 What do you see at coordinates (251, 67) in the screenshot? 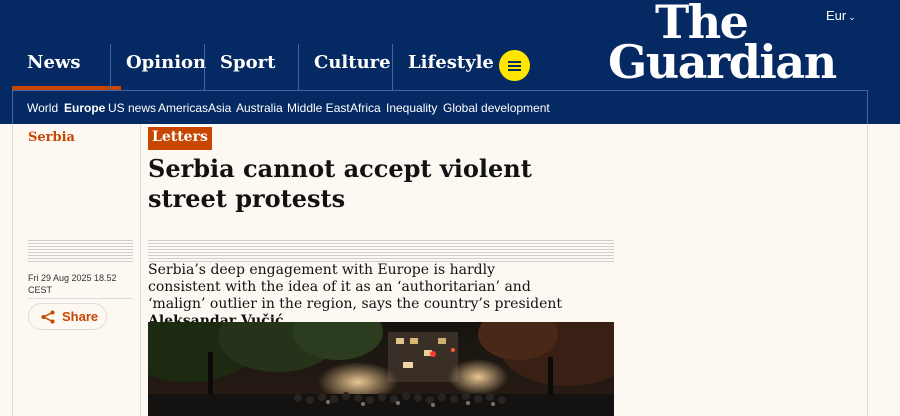
I see `pillar-sport: Sport` at bounding box center [251, 67].